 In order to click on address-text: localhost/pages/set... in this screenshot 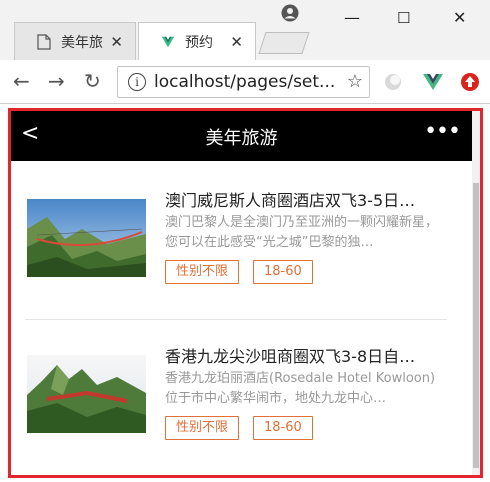, I will do `click(244, 82)`.